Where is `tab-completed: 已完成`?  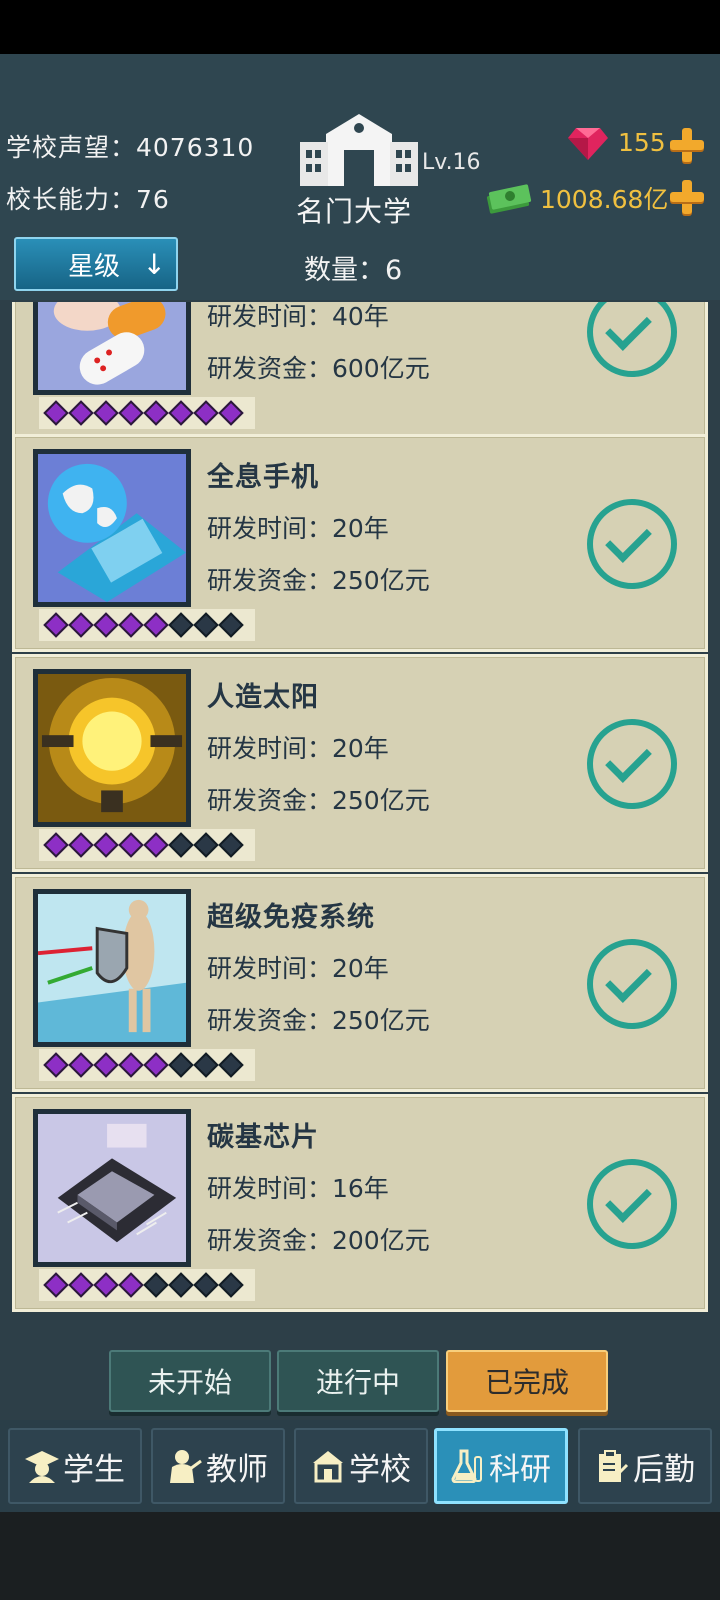
tab-completed: 已完成 is located at coordinates (527, 1381).